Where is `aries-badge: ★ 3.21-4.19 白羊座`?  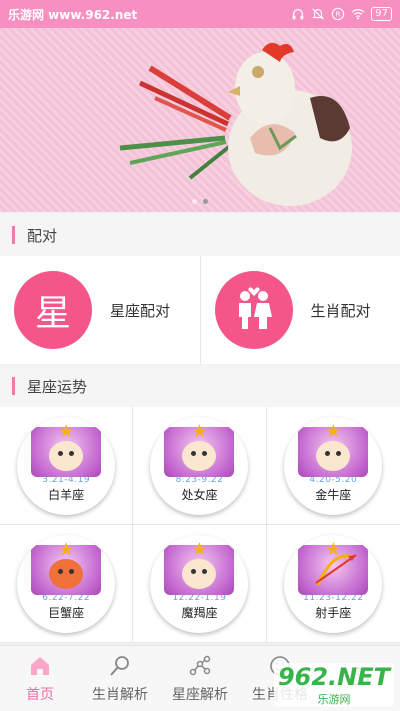
aries-badge: ★ 3.21-4.19 白羊座 is located at coordinates (66, 465).